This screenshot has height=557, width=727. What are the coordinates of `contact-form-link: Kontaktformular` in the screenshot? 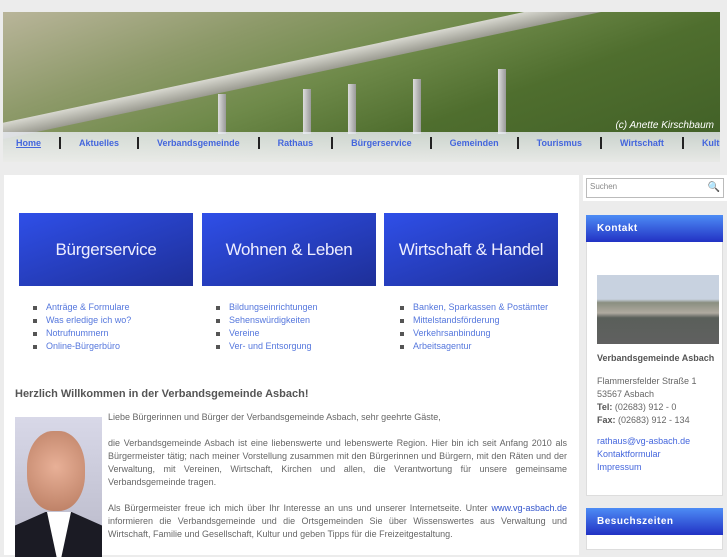 It's located at (643, 454).